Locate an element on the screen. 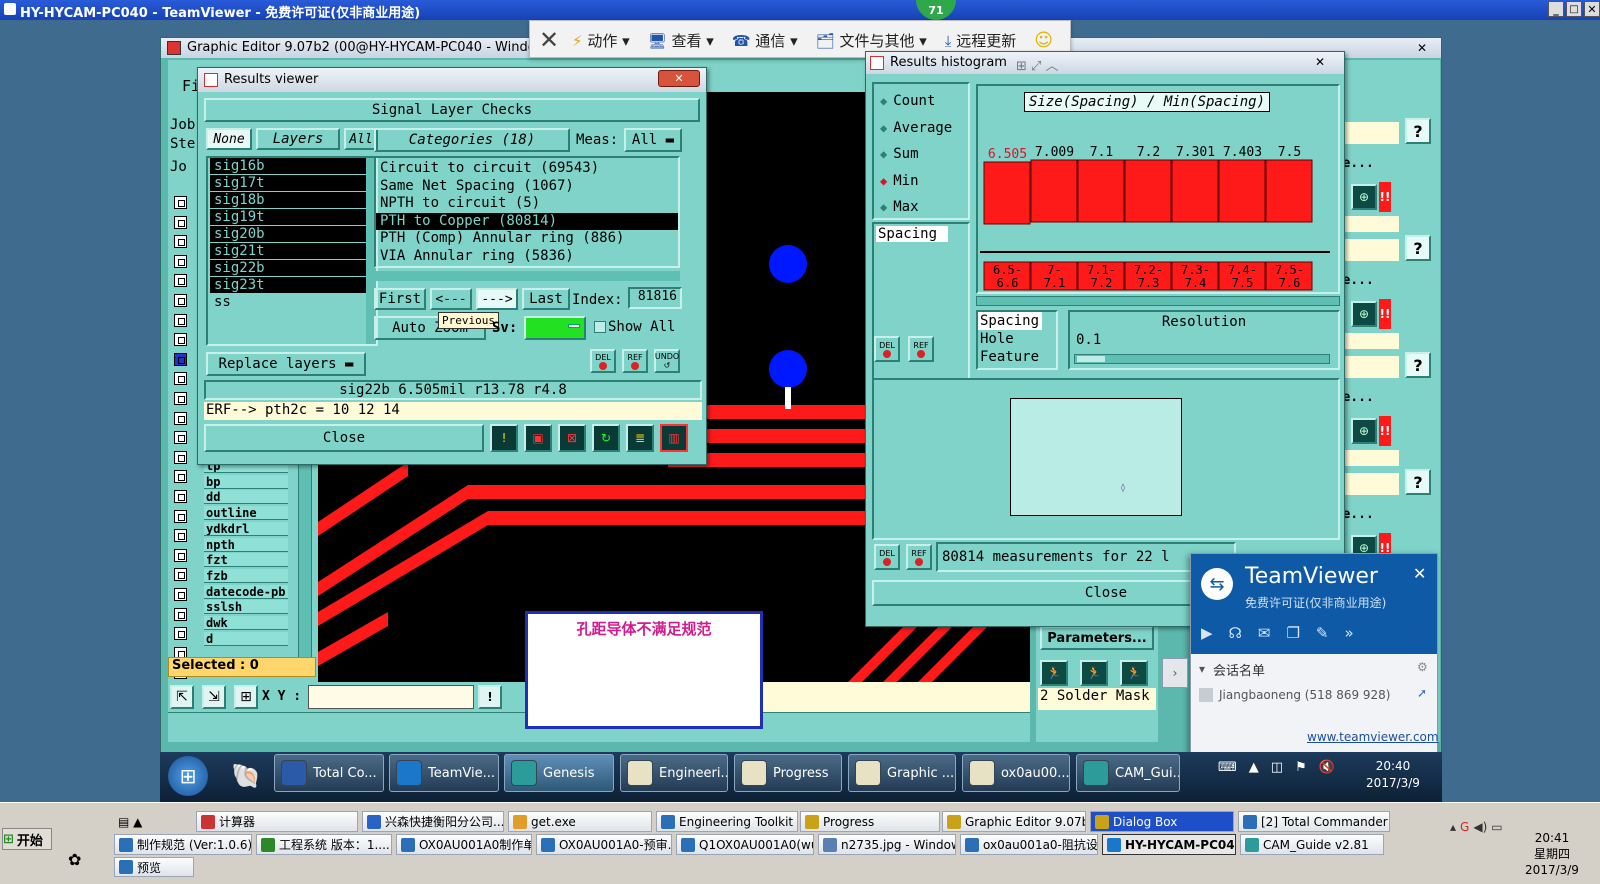  result-layer-item: sig16b is located at coordinates (292, 166).